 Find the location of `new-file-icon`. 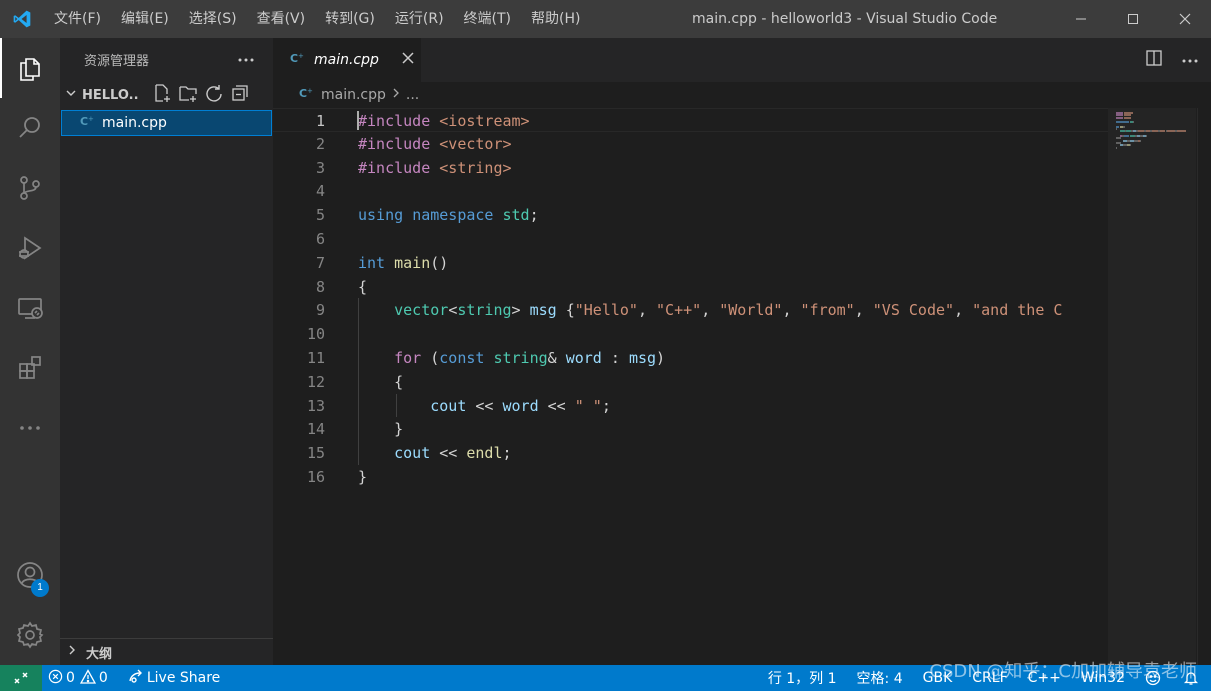

new-file-icon is located at coordinates (162, 95).